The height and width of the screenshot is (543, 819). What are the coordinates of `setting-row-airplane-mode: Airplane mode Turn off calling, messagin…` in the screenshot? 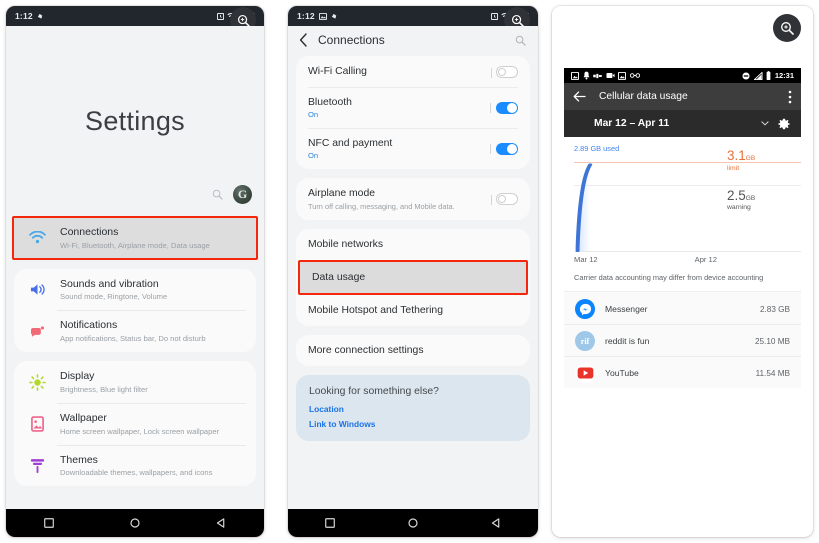 It's located at (413, 199).